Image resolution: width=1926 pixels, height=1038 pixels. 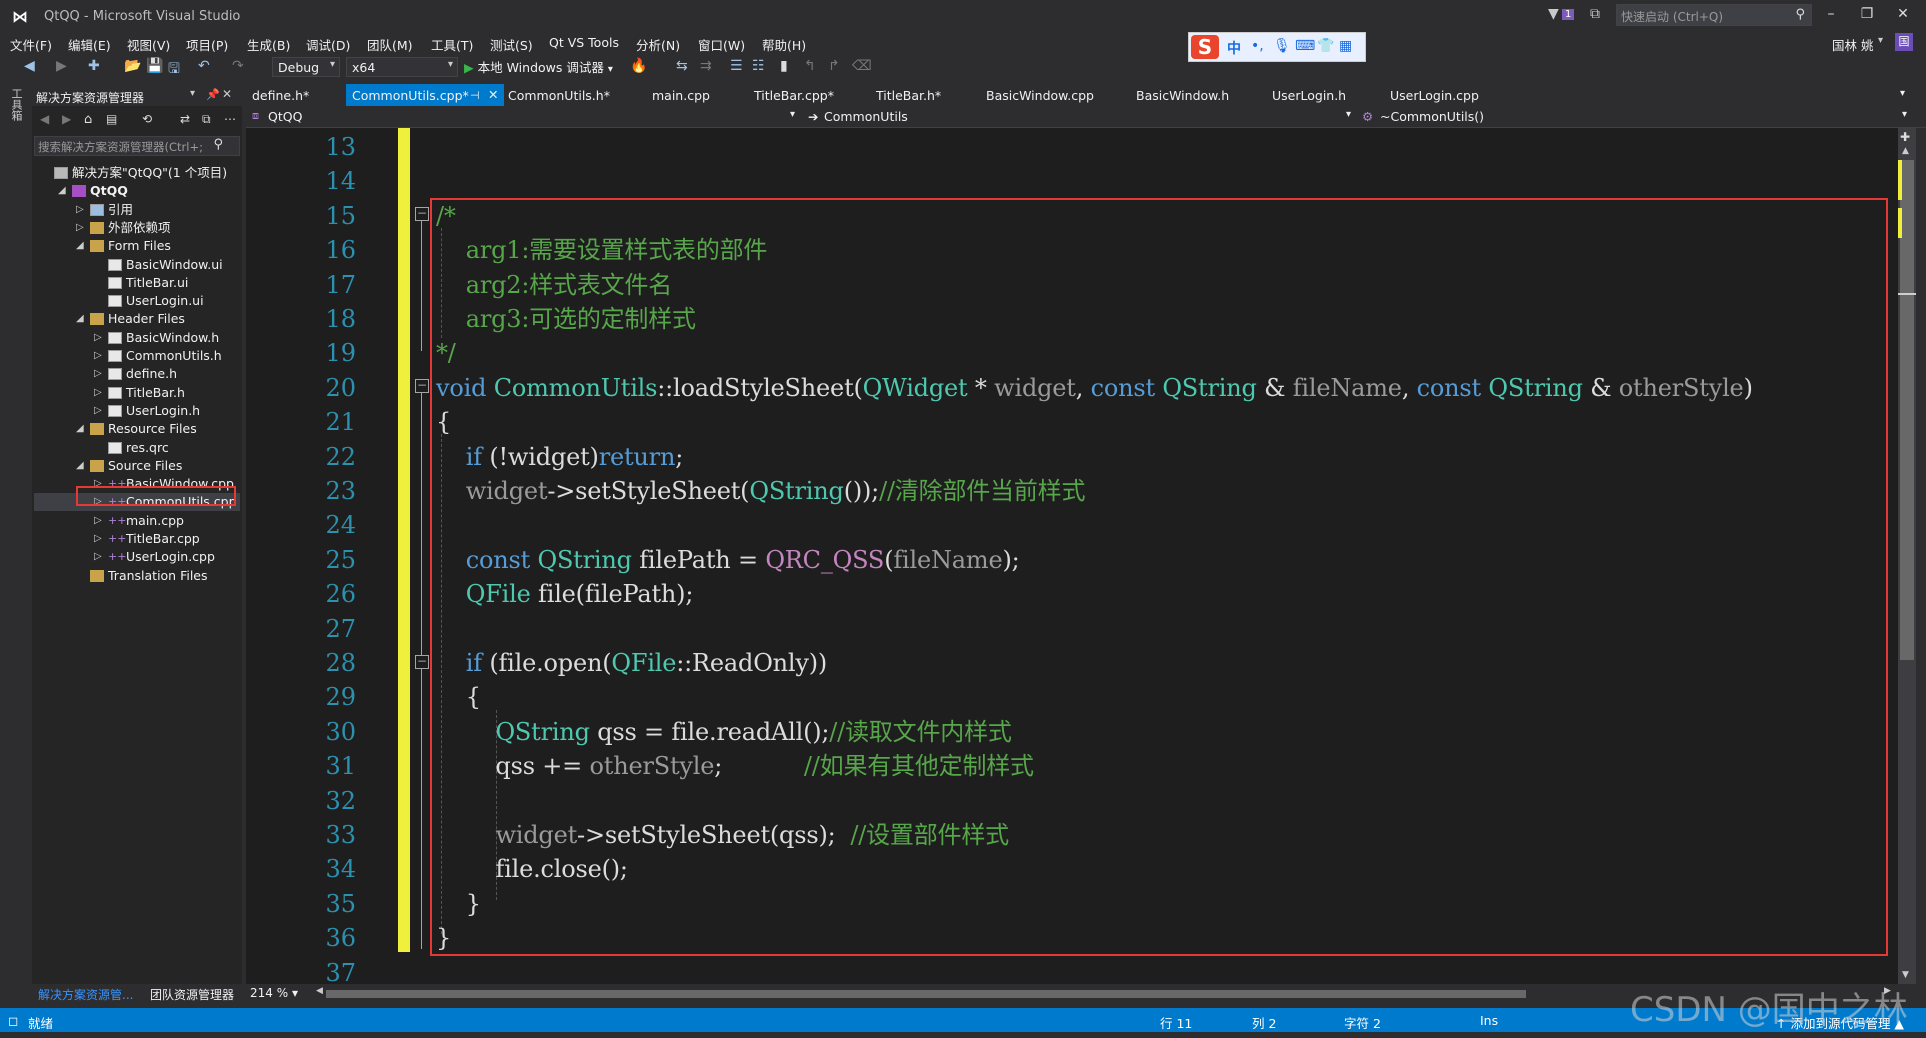 I want to click on menu-file: 文件(F), so click(x=31, y=44).